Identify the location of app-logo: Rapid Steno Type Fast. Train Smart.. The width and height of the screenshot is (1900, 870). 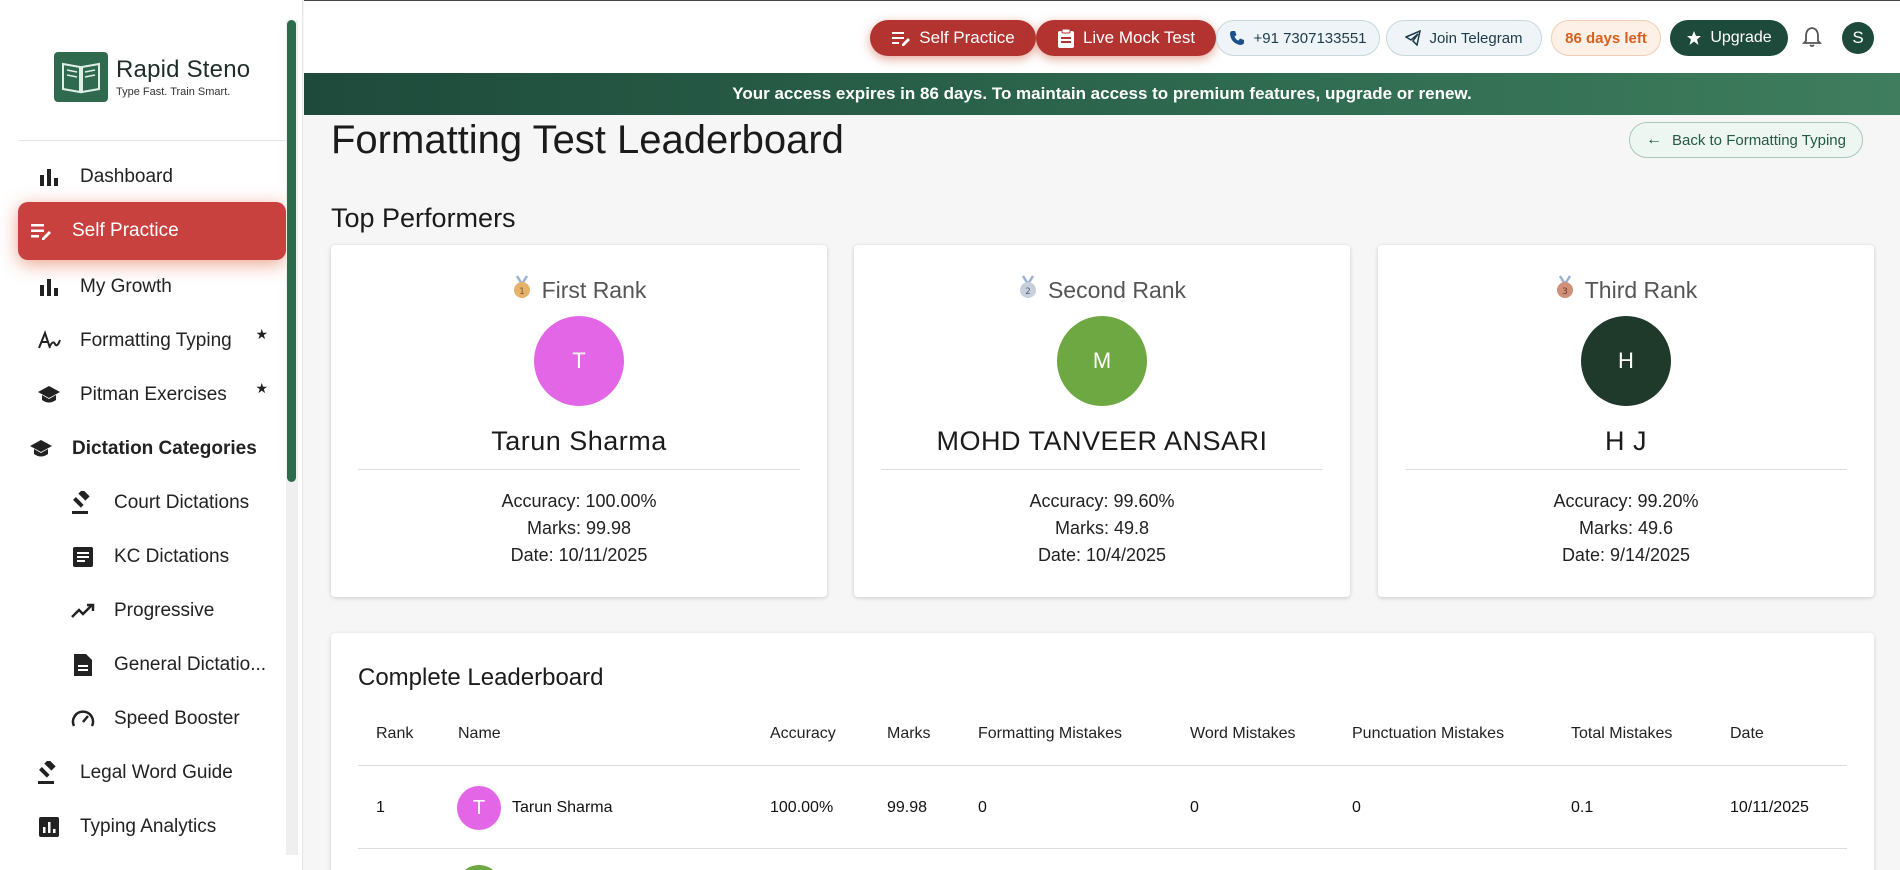
(152, 77).